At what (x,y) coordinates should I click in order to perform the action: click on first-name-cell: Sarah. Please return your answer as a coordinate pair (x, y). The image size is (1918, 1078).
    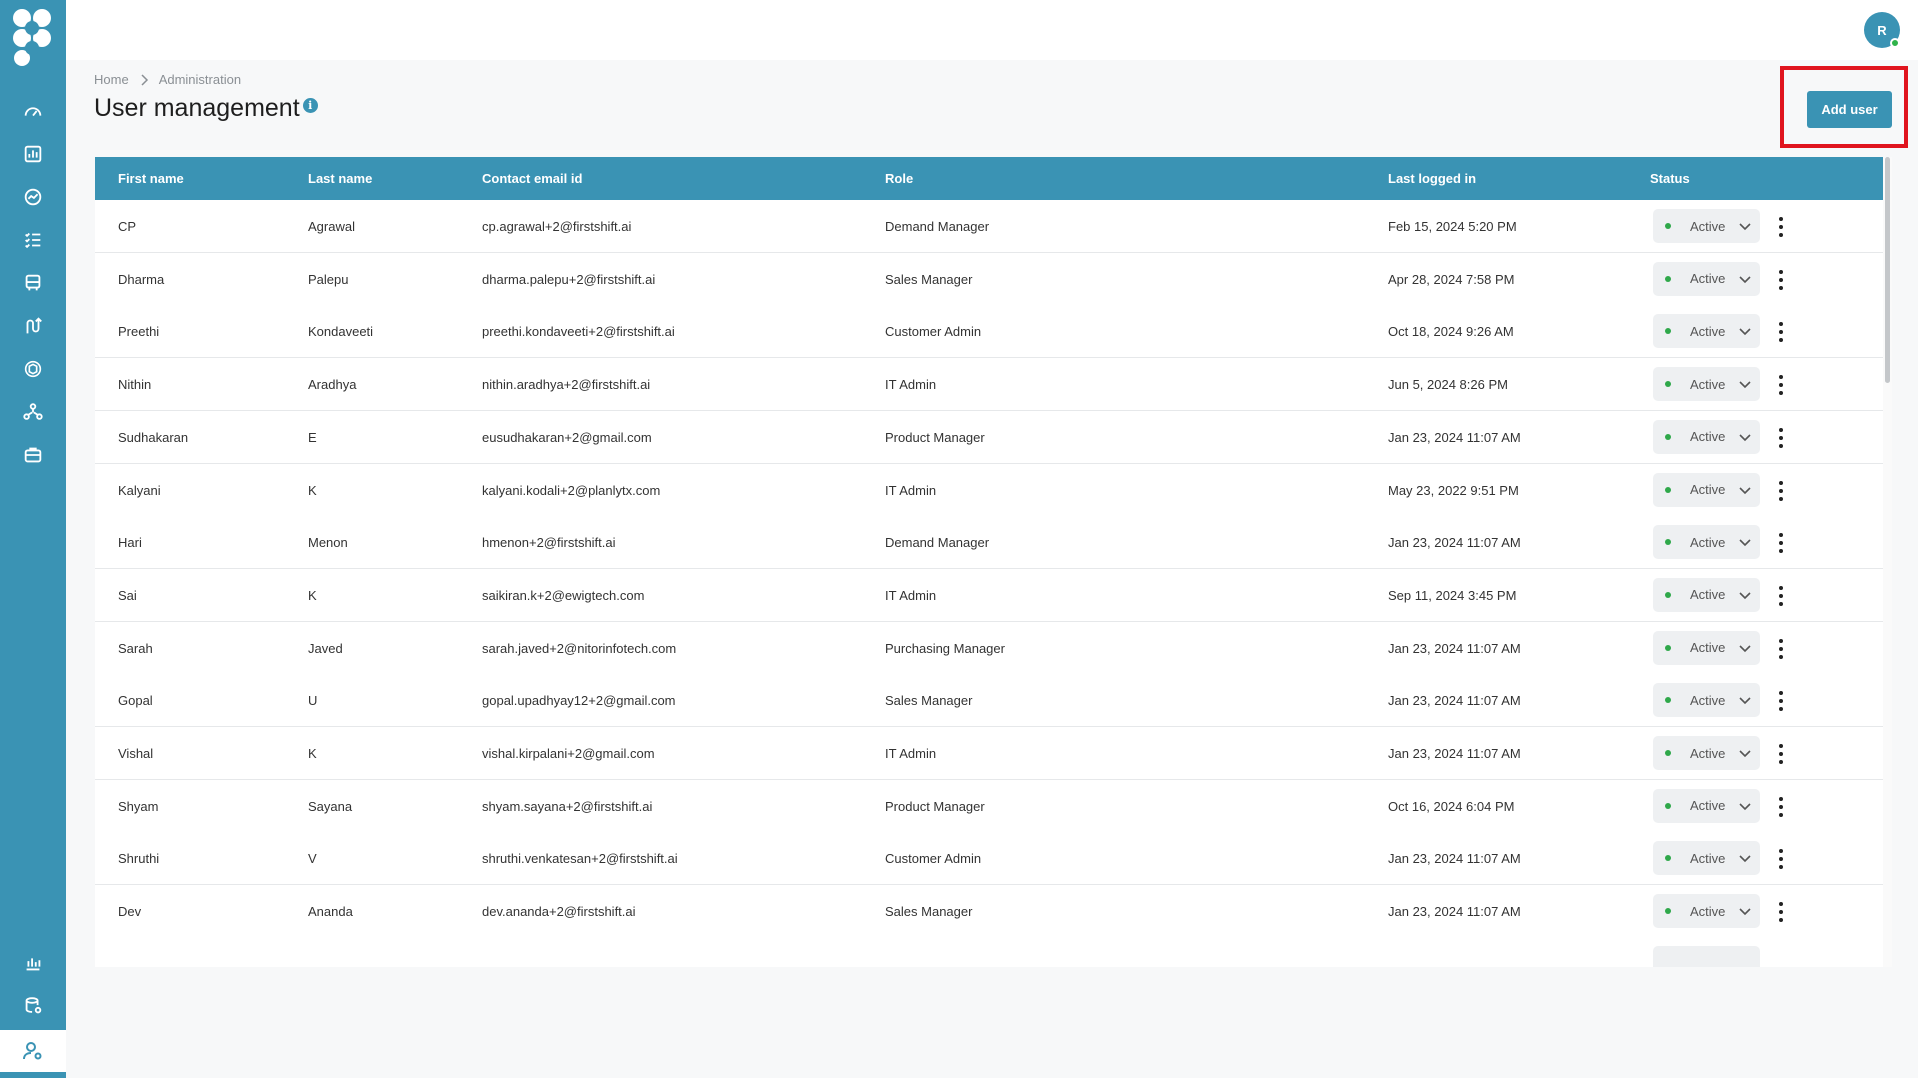
    Looking at the image, I should click on (135, 648).